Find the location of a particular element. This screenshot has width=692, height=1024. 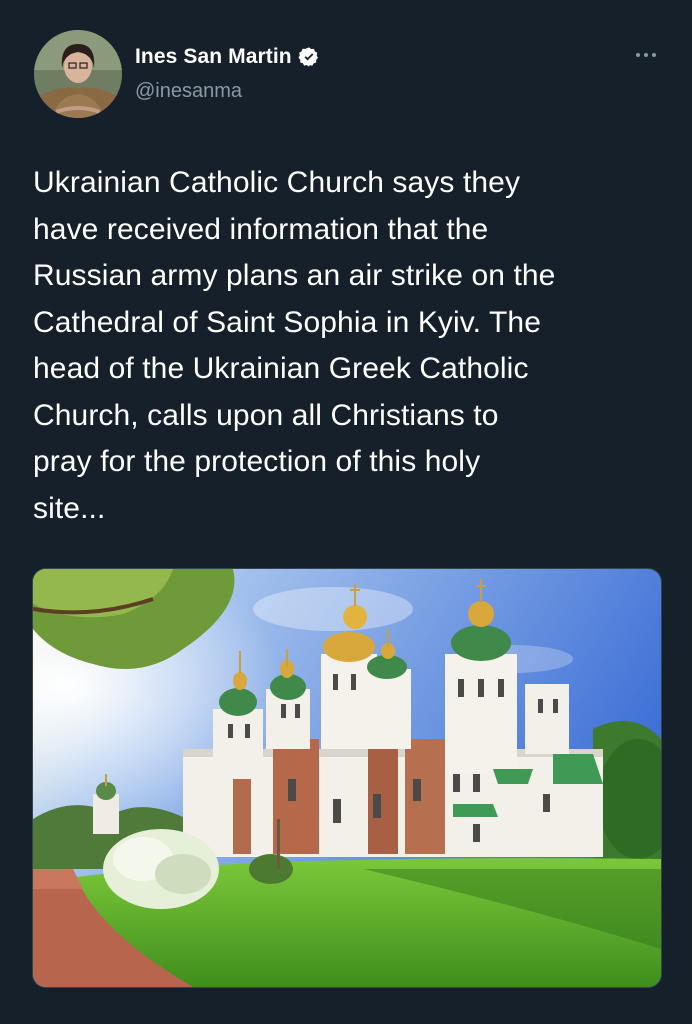

author-name-row: Ines San Martin is located at coordinates (227, 57).